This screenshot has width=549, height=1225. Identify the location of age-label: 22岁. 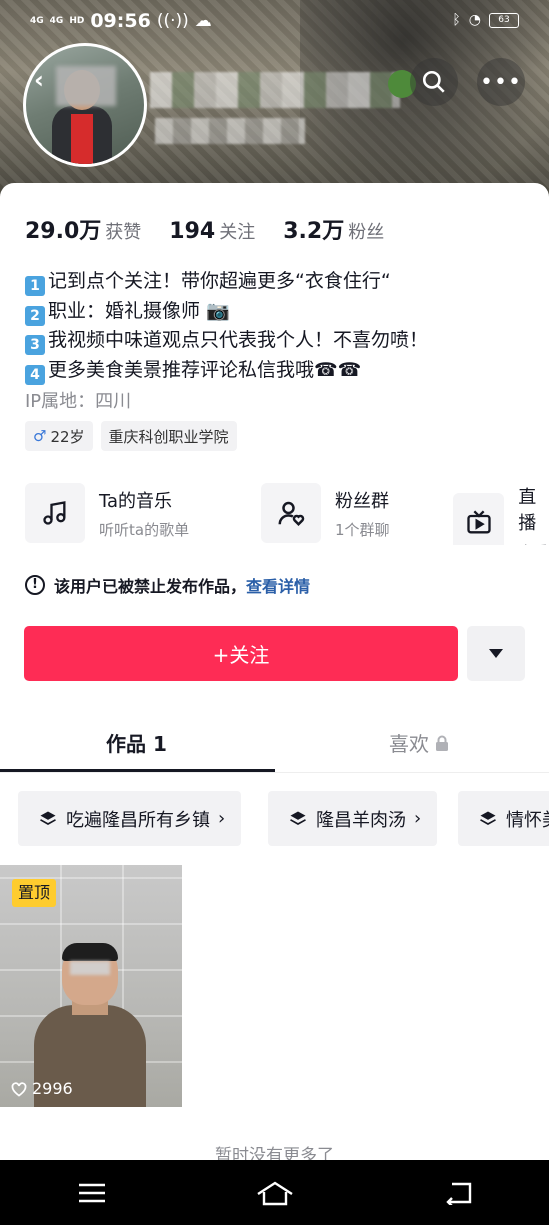
(67, 436).